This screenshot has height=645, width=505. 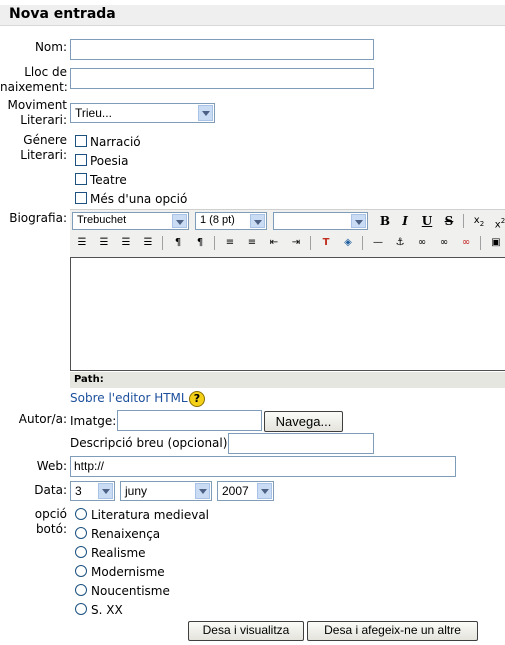 What do you see at coordinates (287, 380) in the screenshot?
I see `editor-path-bar: Path:` at bounding box center [287, 380].